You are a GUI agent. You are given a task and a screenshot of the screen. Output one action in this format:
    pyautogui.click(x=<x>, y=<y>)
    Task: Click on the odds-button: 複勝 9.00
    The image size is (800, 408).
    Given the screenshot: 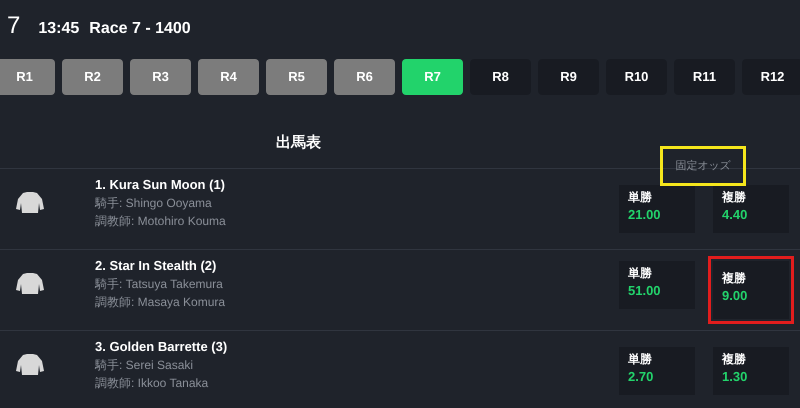 What is the action you would take?
    pyautogui.click(x=751, y=290)
    